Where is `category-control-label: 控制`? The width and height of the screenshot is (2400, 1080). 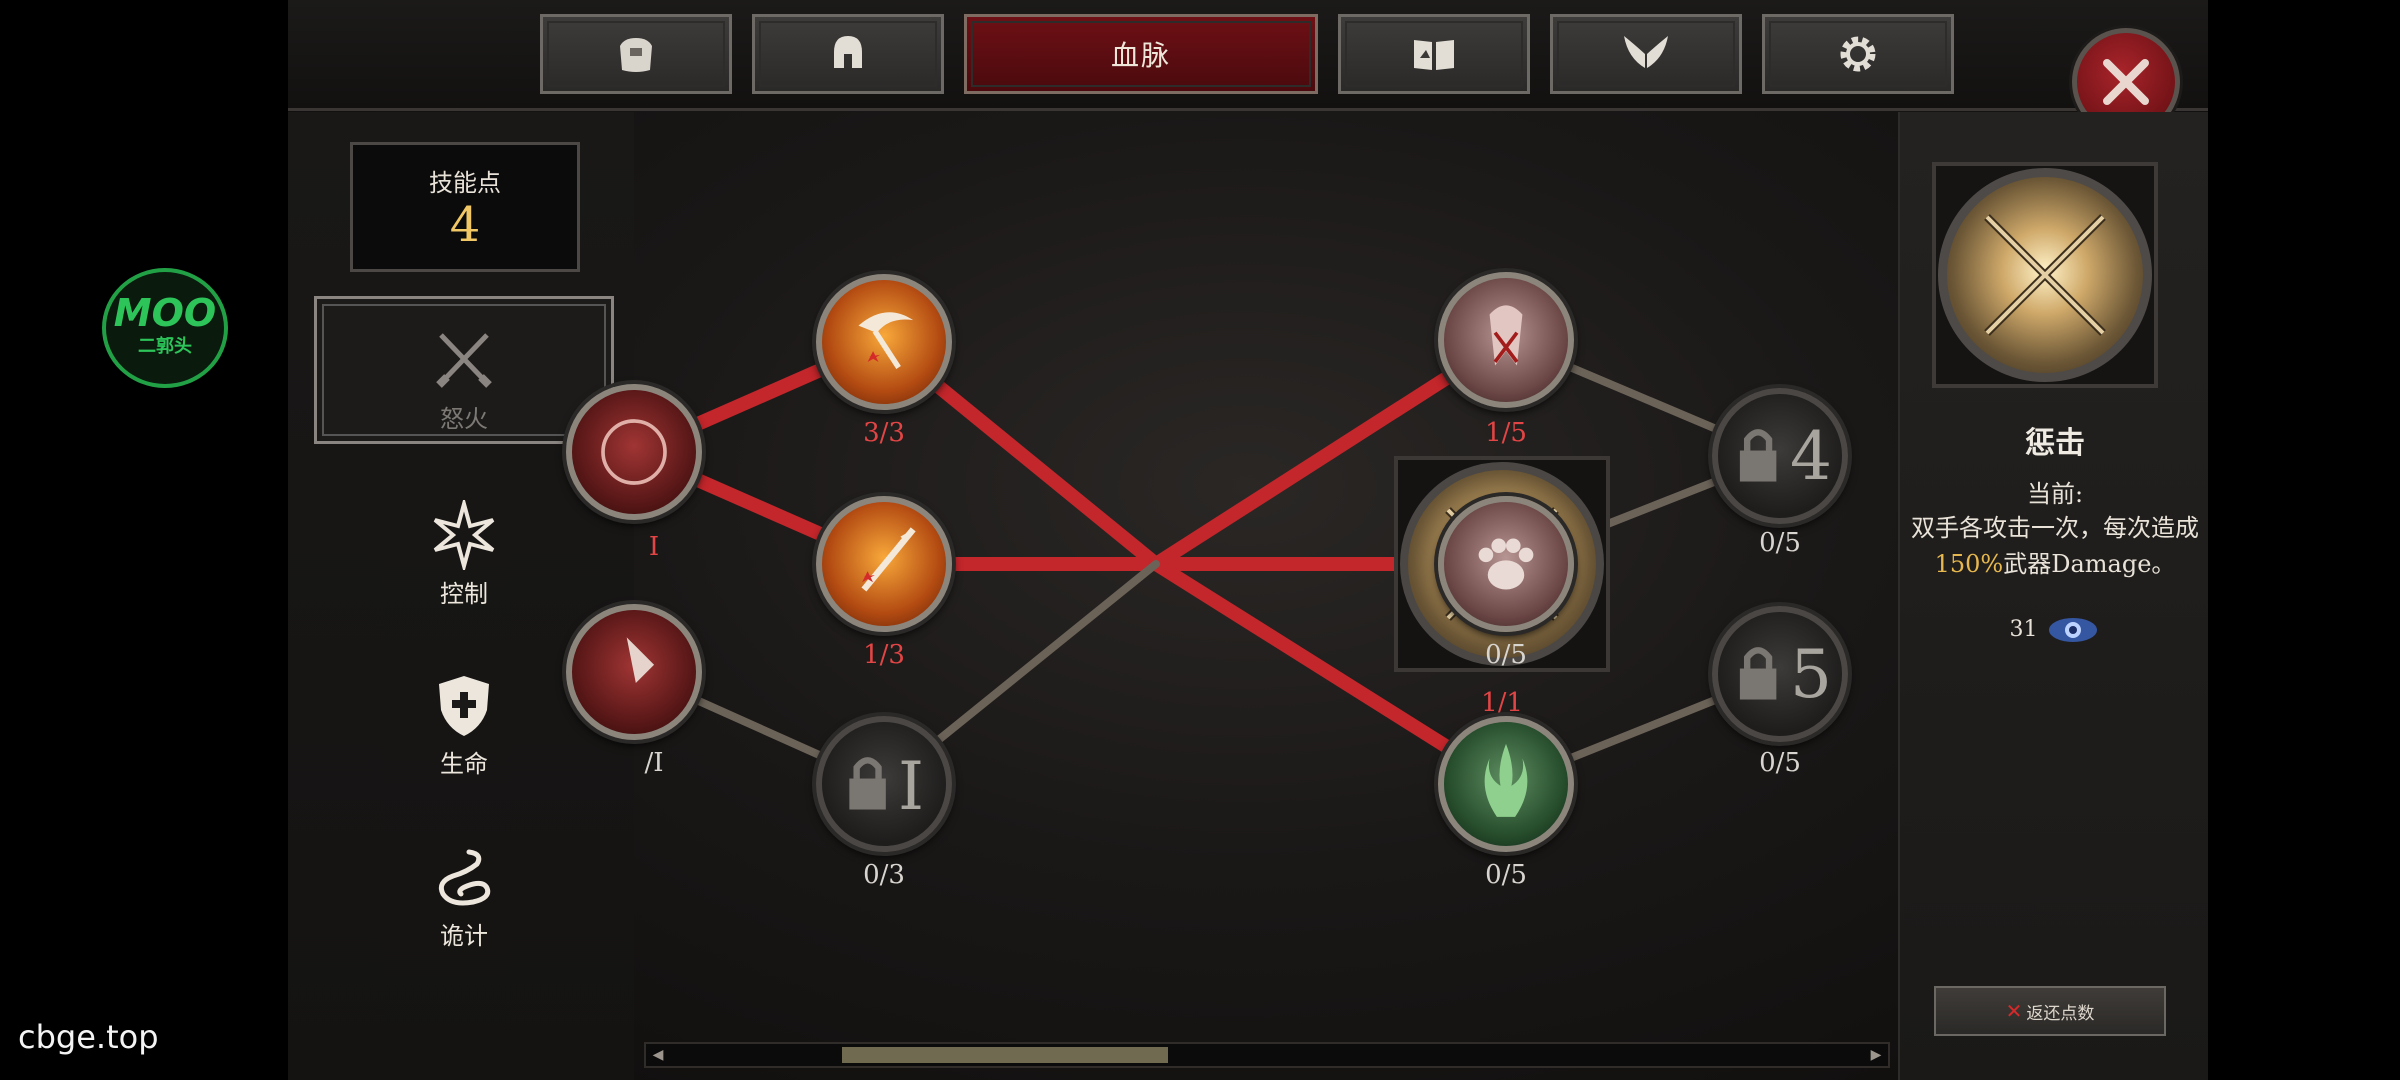 category-control-label: 控制 is located at coordinates (464, 594).